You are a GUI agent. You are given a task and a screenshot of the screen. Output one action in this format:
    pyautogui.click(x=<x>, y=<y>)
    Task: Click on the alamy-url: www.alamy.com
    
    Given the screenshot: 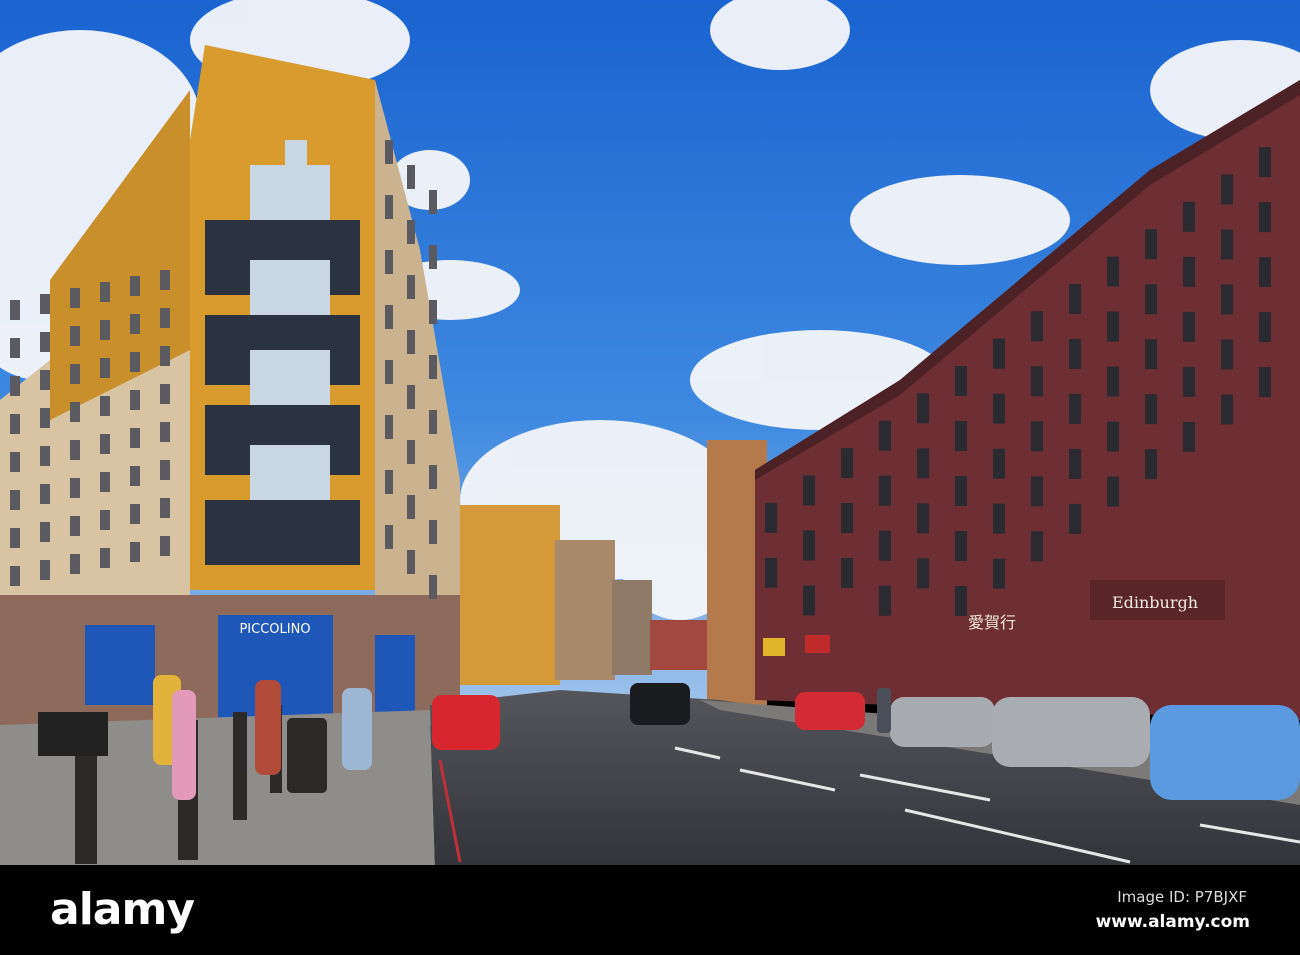 What is the action you would take?
    pyautogui.click(x=1172, y=922)
    